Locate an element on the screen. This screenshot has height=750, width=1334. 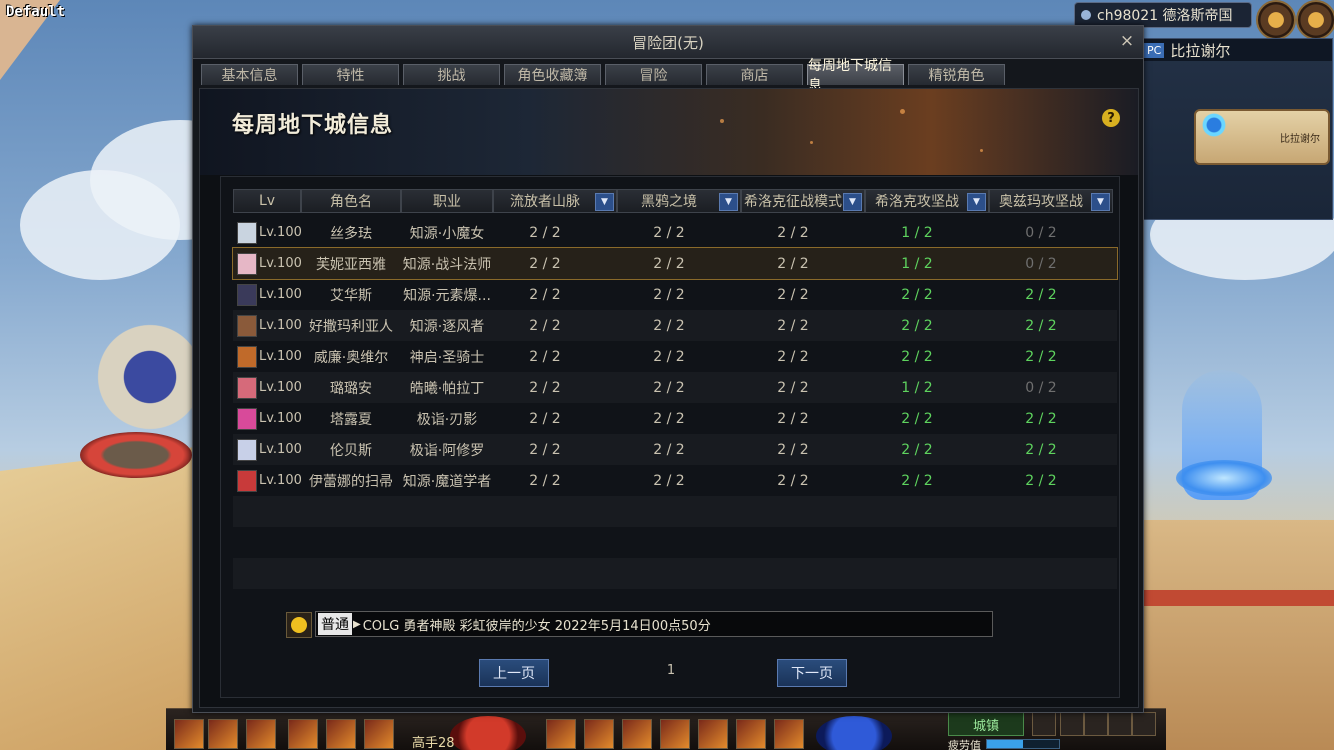
close-button: × is located at coordinates (1127, 41).